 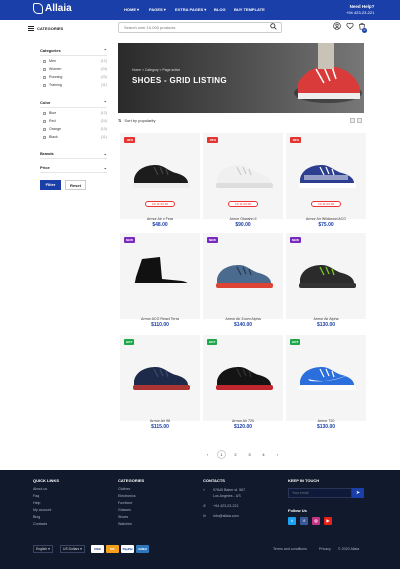 I want to click on filter-option: Black (11), so click(x=75, y=137).